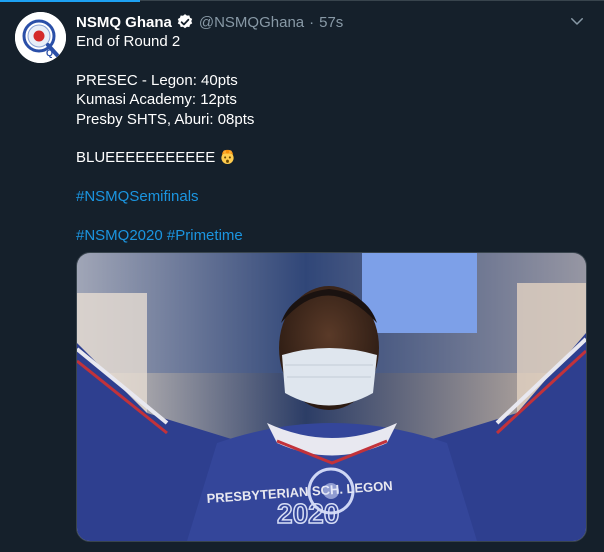 The height and width of the screenshot is (552, 604). Describe the element at coordinates (577, 21) in the screenshot. I see `chevron-down-icon` at that location.